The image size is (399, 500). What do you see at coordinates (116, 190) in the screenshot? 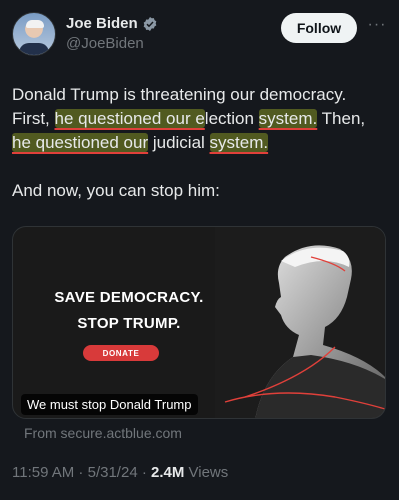
I see `tweet-text-line: And now, you can stop him:` at bounding box center [116, 190].